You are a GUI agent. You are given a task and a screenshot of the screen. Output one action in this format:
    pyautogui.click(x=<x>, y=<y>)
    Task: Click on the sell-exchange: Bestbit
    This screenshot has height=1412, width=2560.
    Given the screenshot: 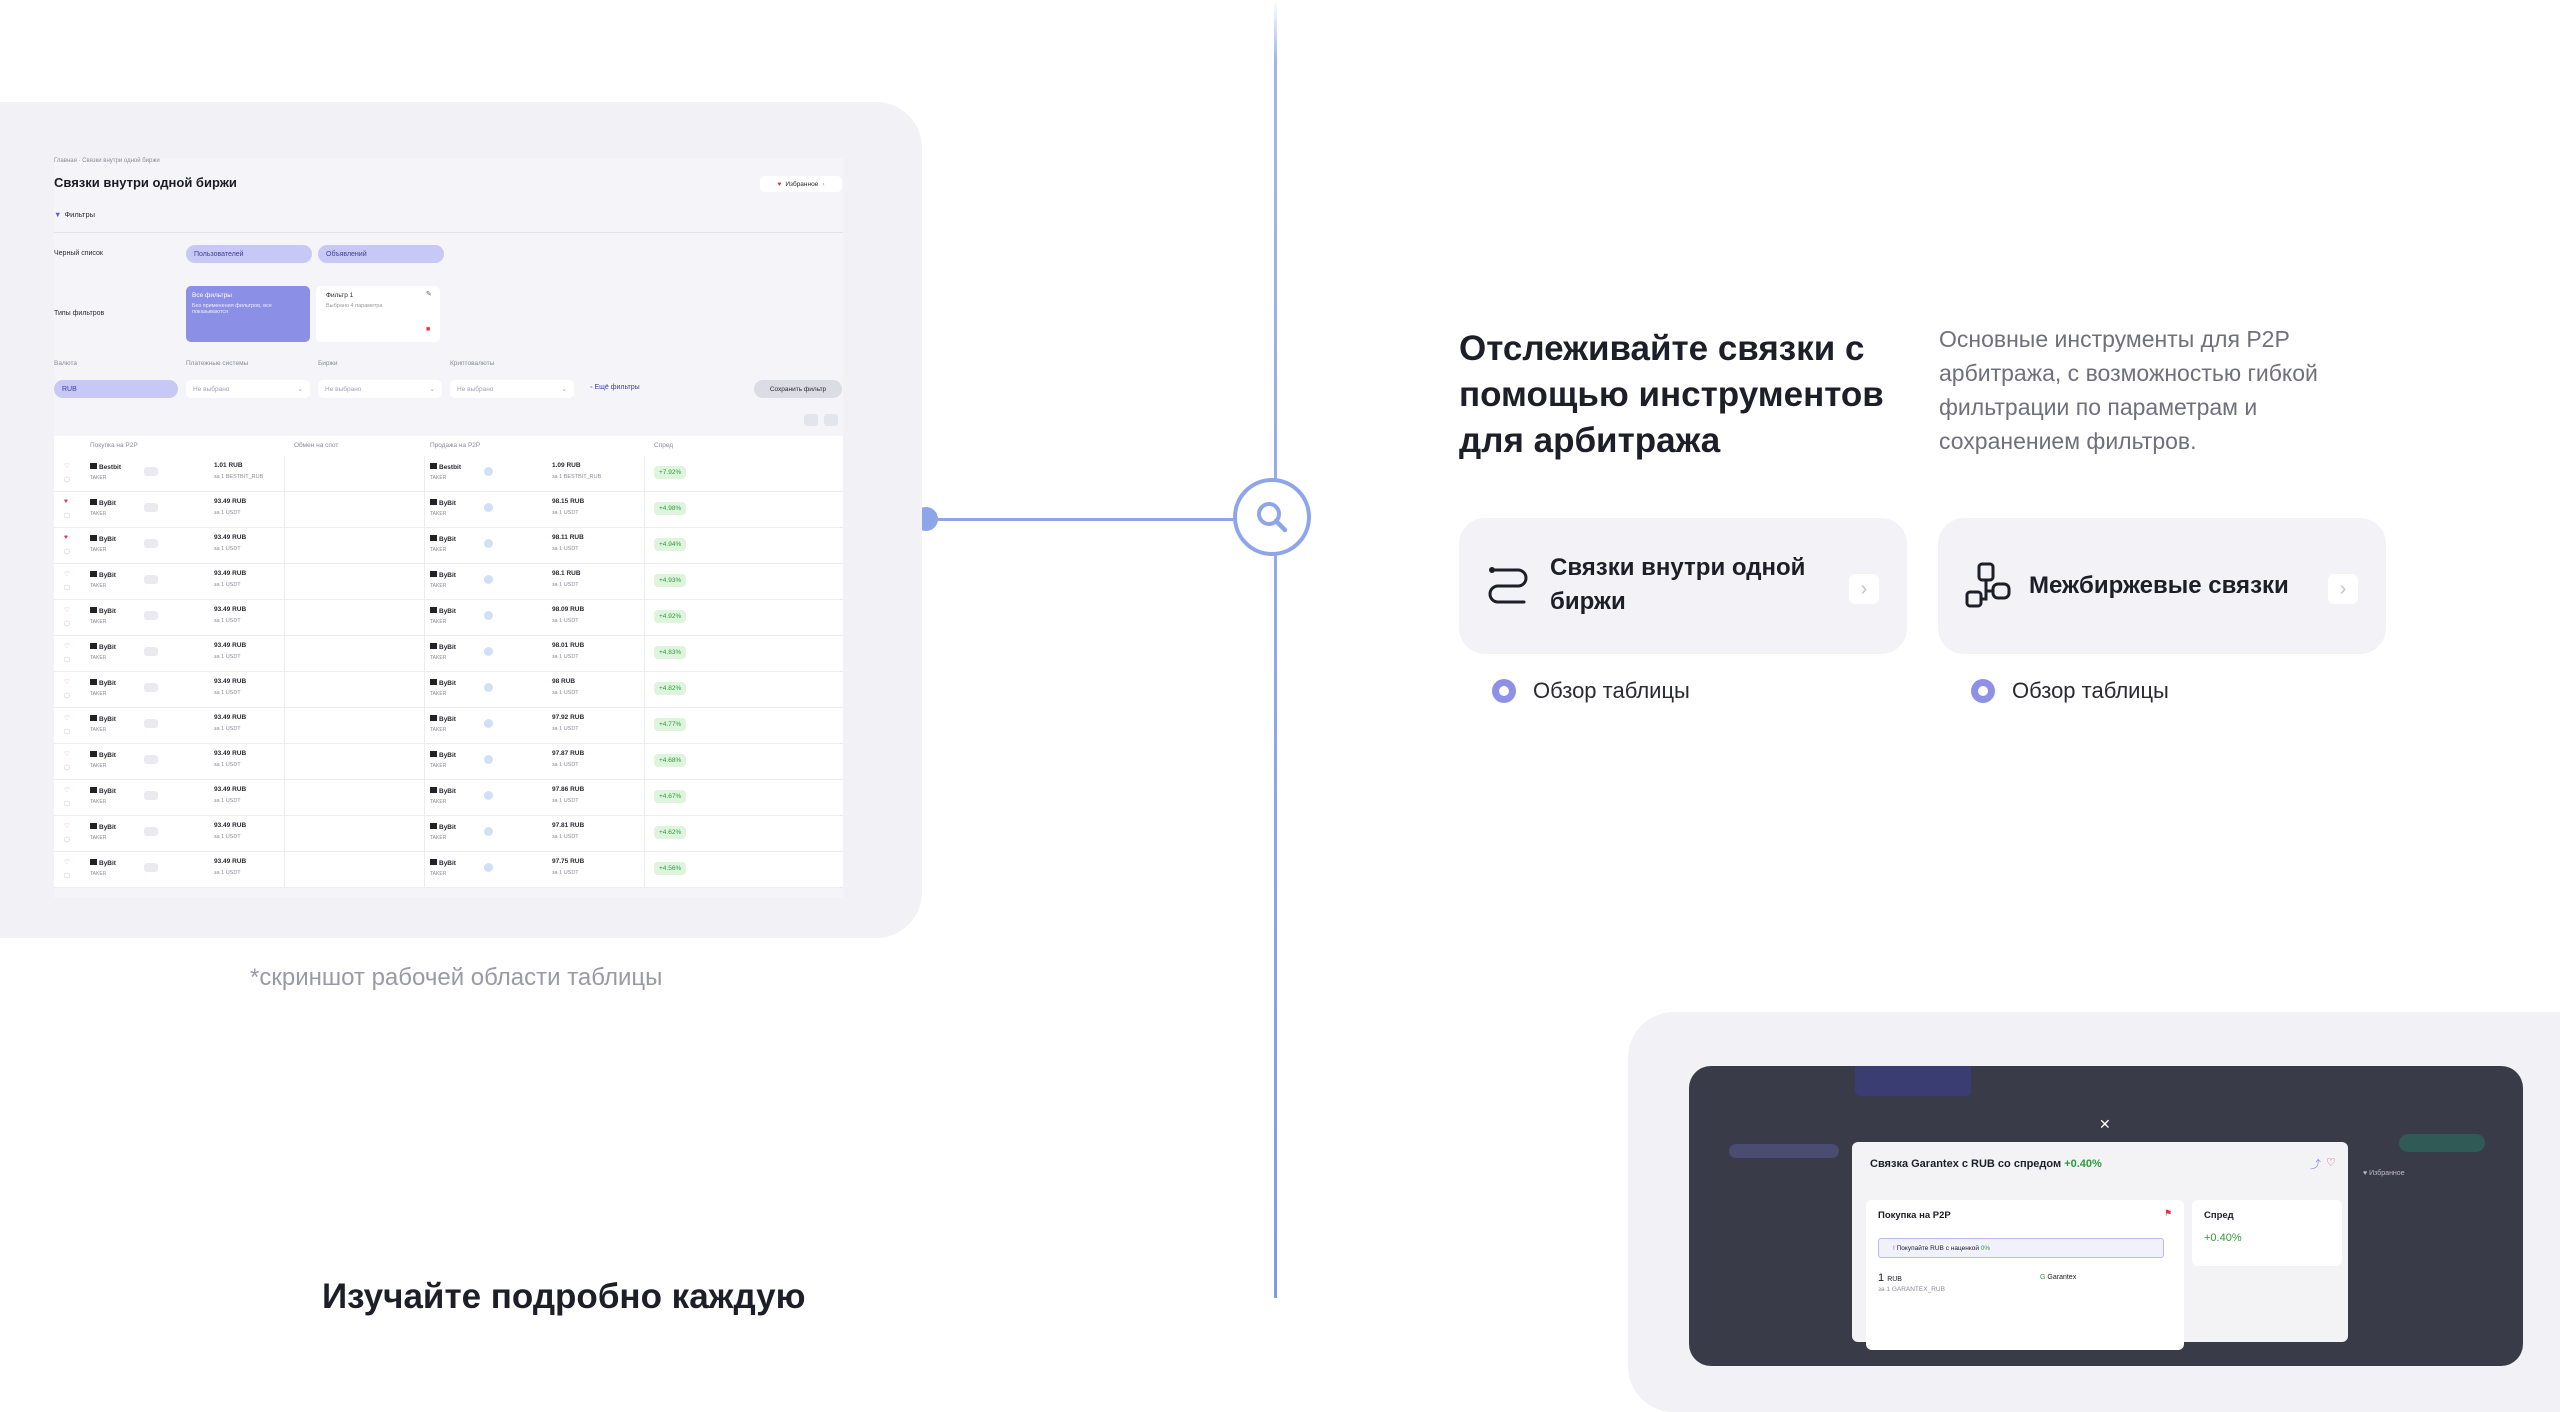 What is the action you would take?
    pyautogui.click(x=445, y=467)
    